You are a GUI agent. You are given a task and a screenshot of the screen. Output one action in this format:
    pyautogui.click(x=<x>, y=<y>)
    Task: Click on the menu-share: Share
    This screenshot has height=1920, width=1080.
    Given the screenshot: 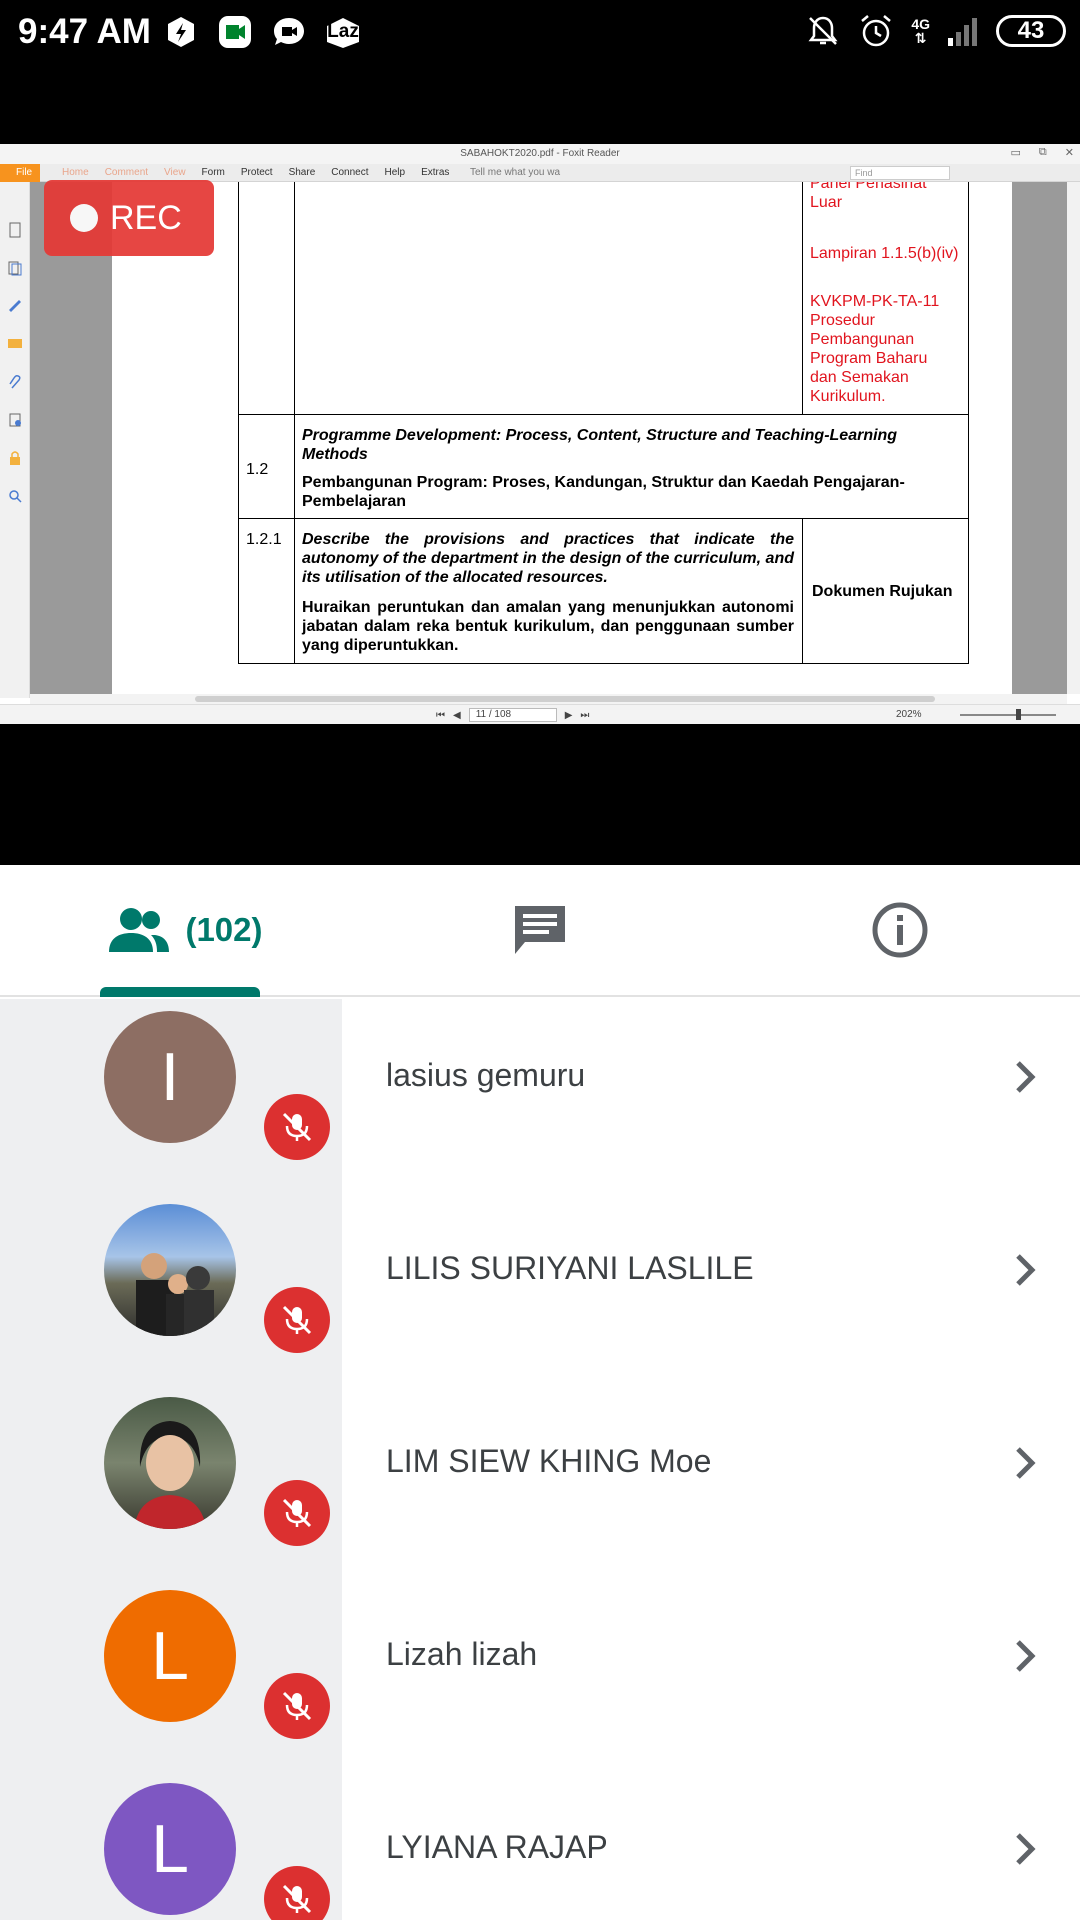 What is the action you would take?
    pyautogui.click(x=302, y=172)
    